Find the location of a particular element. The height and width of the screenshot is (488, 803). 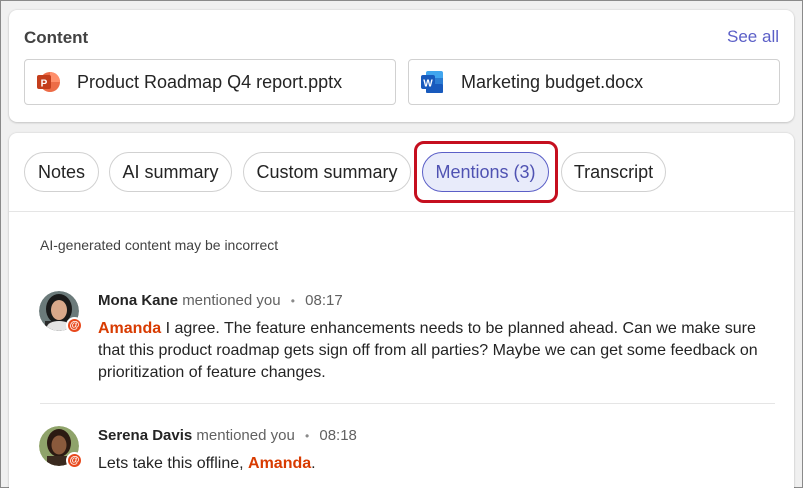

see-all-link: See all is located at coordinates (753, 37).